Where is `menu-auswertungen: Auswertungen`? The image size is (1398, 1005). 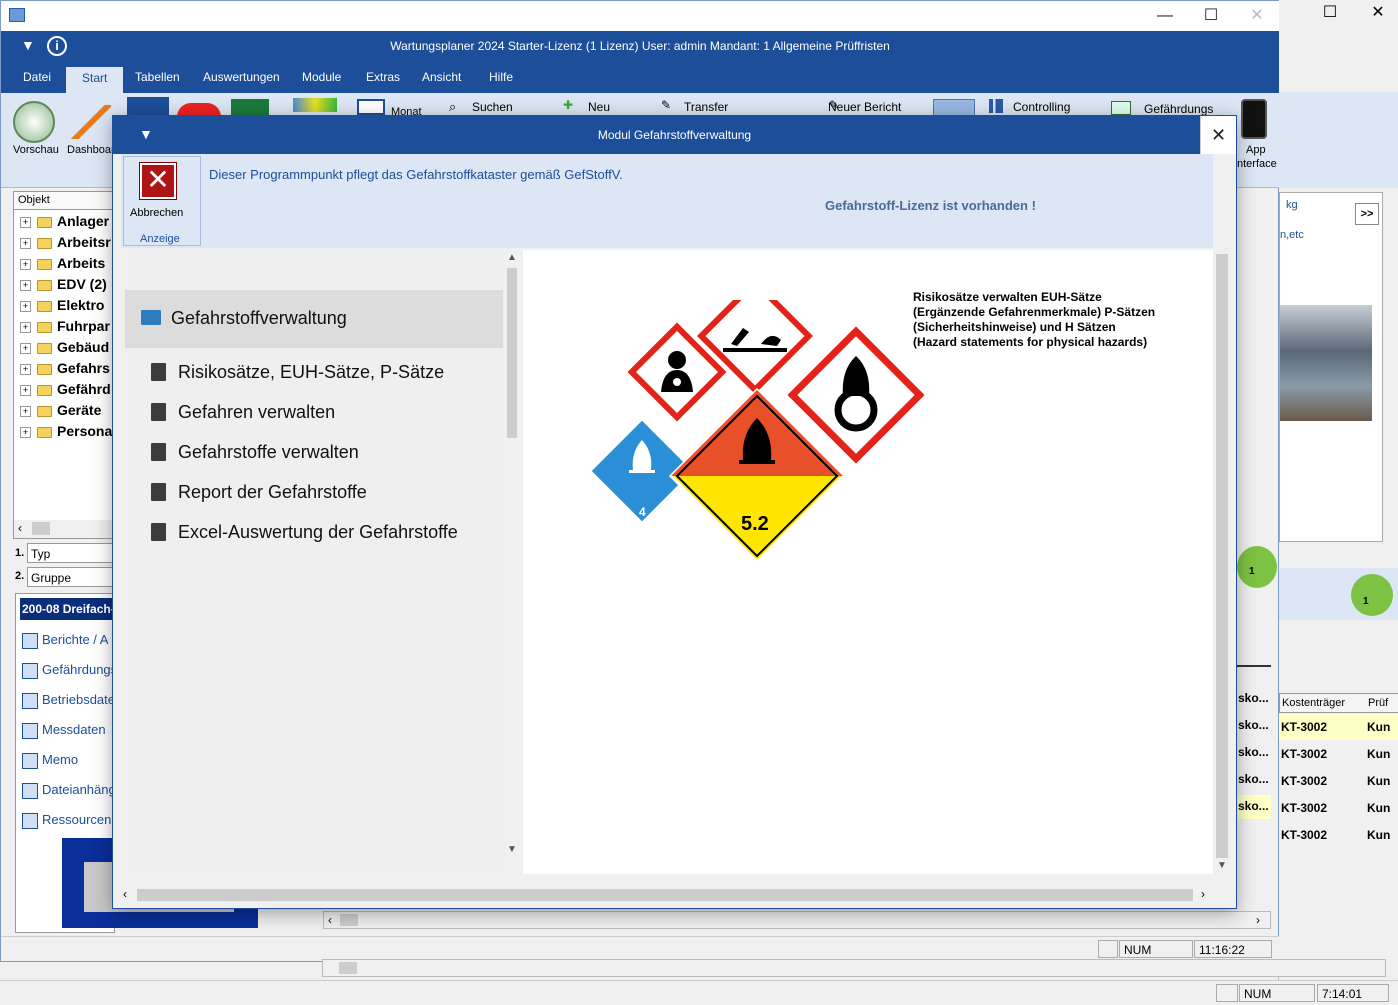
menu-auswertungen: Auswertungen is located at coordinates (241, 77).